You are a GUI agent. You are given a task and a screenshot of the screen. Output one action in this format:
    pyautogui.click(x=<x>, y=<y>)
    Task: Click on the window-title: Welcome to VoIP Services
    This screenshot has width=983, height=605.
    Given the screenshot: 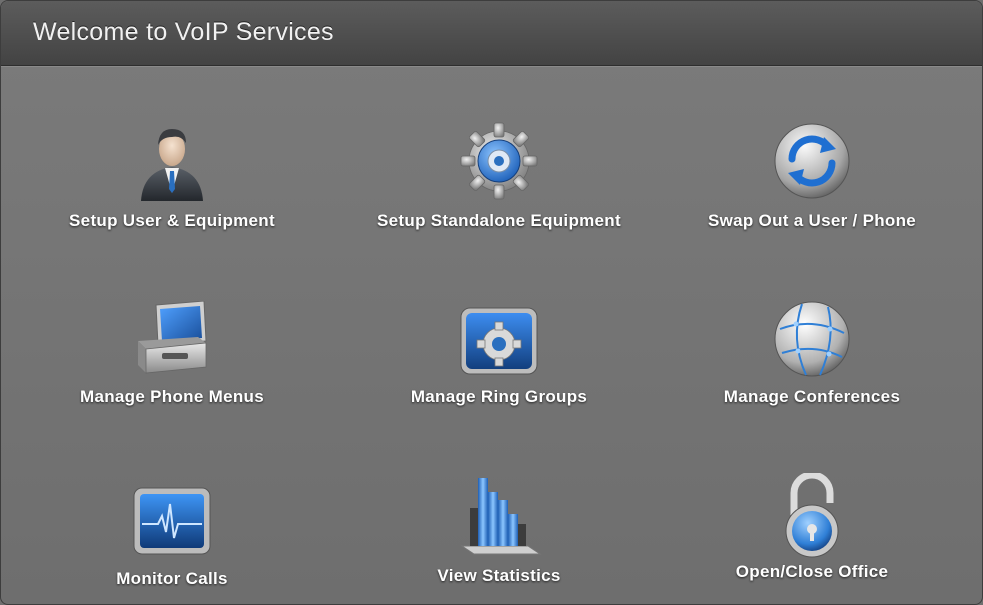 What is the action you would take?
    pyautogui.click(x=183, y=32)
    